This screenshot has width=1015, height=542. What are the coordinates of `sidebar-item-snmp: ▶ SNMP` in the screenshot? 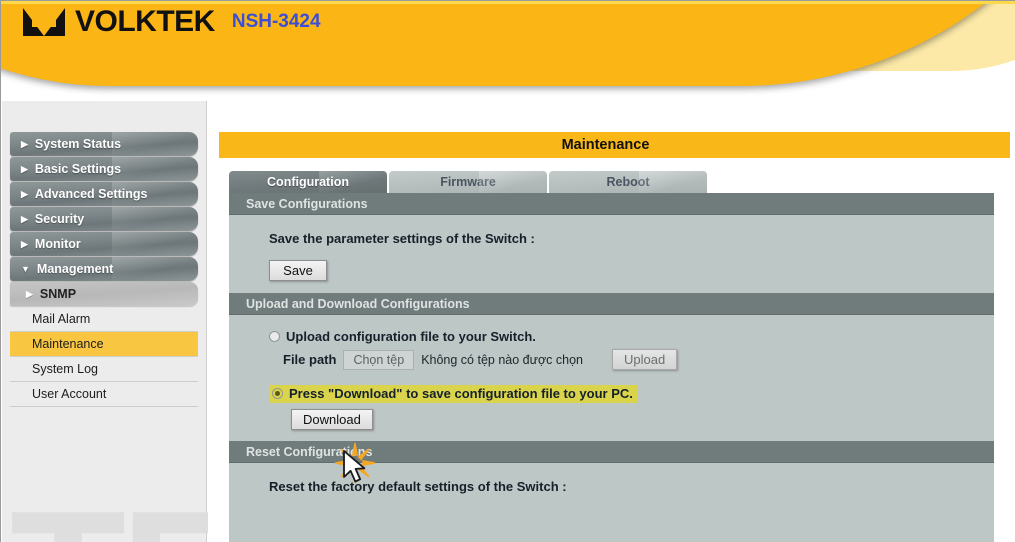 It's located at (104, 294).